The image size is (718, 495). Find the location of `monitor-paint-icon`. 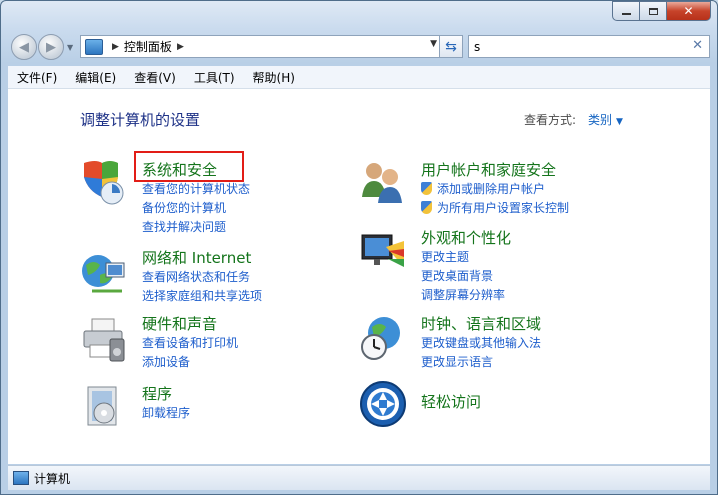

monitor-paint-icon is located at coordinates (382, 250).